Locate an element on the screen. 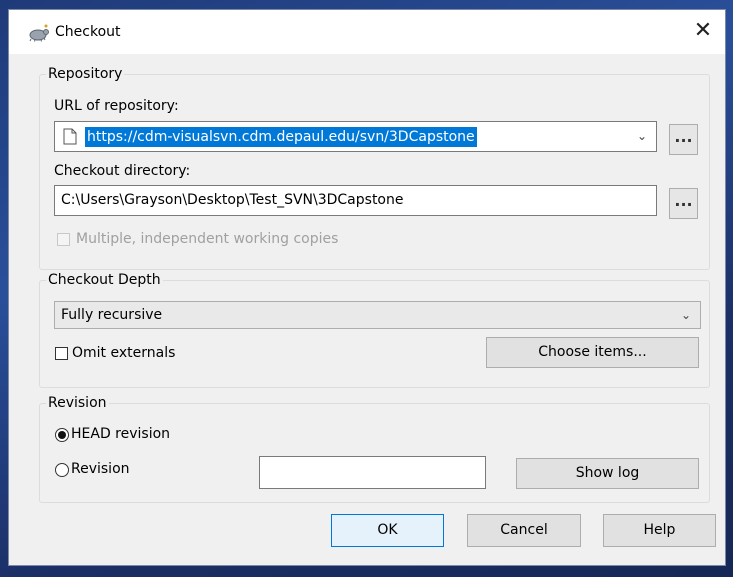  cancel-button: Cancel is located at coordinates (524, 530).